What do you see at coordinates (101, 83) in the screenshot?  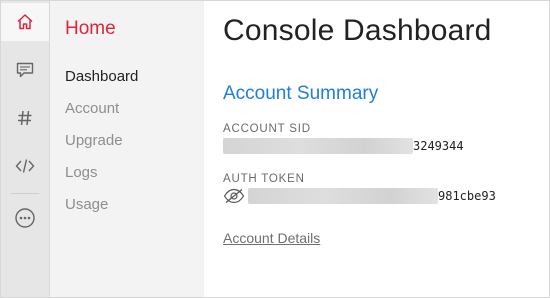 I see `subnav-item-dashboard: Dashboard` at bounding box center [101, 83].